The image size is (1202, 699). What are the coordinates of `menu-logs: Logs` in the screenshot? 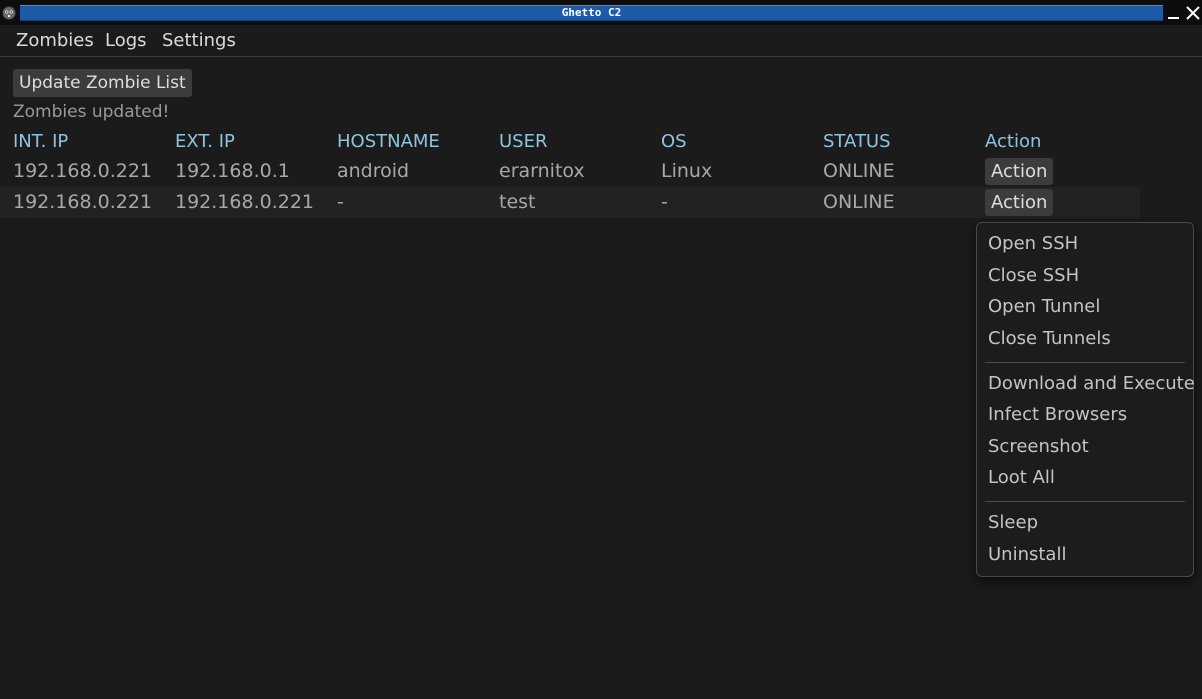 It's located at (126, 41).